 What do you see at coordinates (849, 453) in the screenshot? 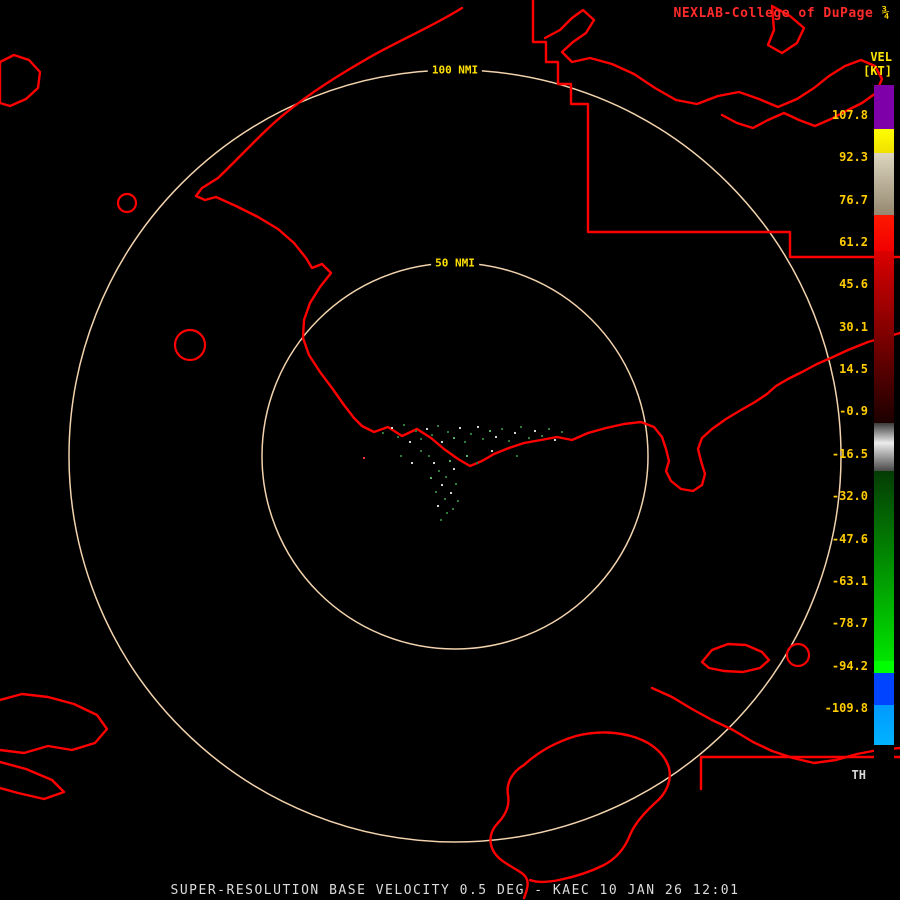
I see `colorbar-tick: -16.5` at bounding box center [849, 453].